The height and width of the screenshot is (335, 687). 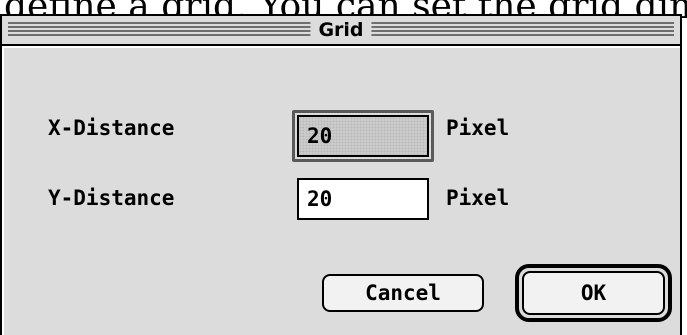 I want to click on y-distance-unit: Pixel, so click(x=478, y=198).